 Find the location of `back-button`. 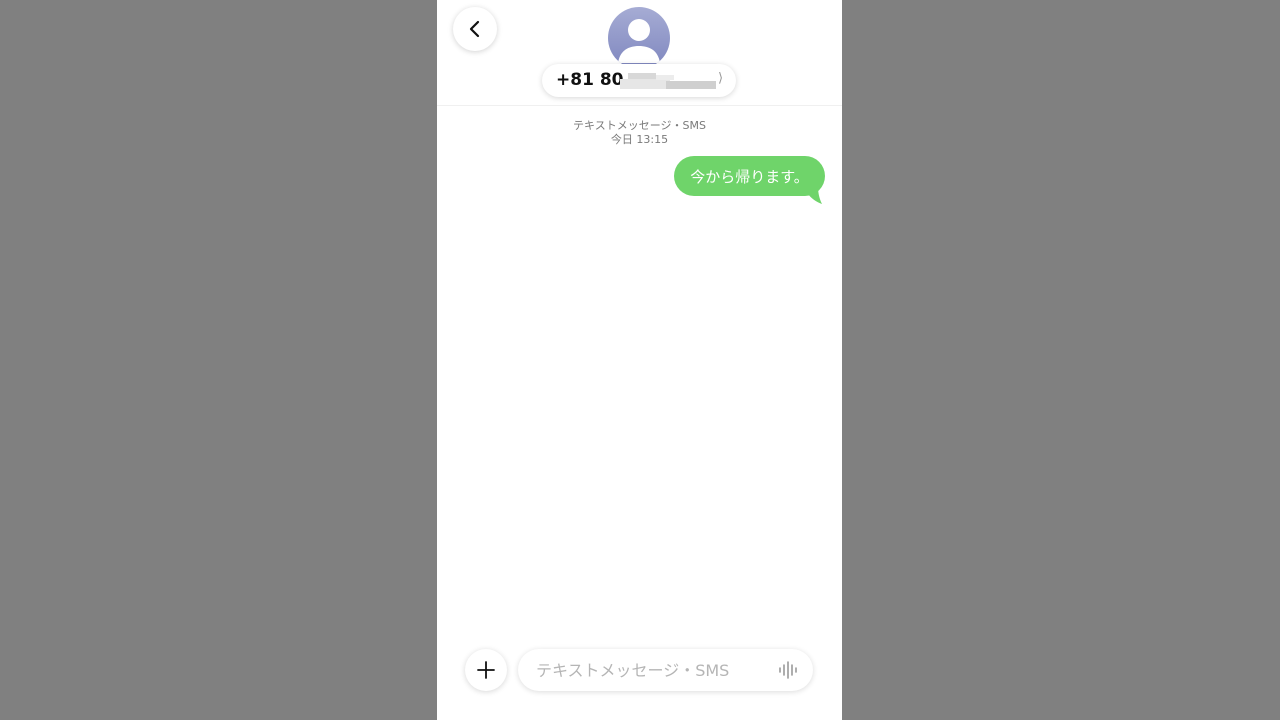

back-button is located at coordinates (475, 29).